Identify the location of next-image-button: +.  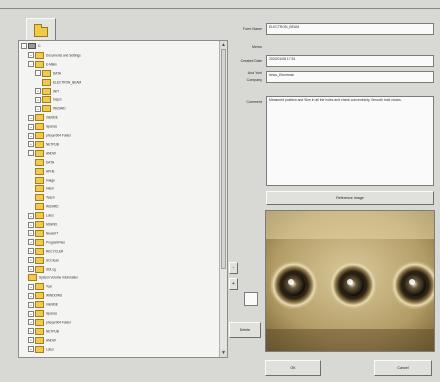
(233, 284).